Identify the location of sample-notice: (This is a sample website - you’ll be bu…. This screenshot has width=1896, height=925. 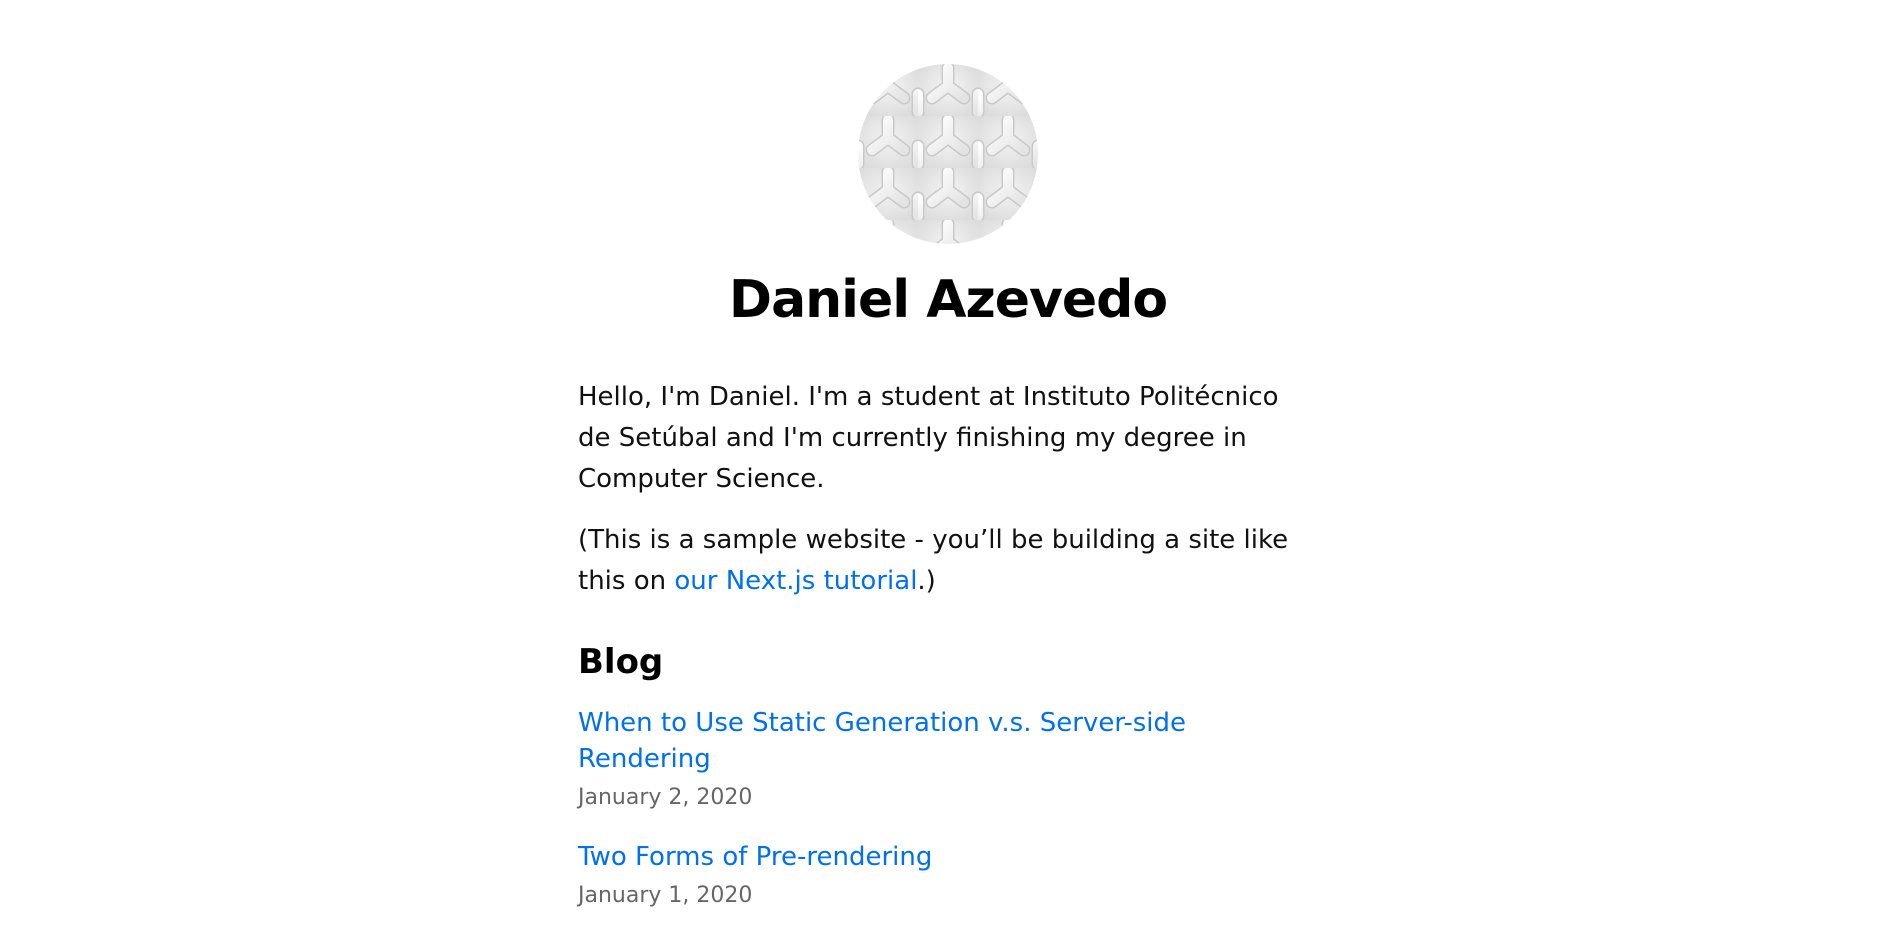
(948, 561).